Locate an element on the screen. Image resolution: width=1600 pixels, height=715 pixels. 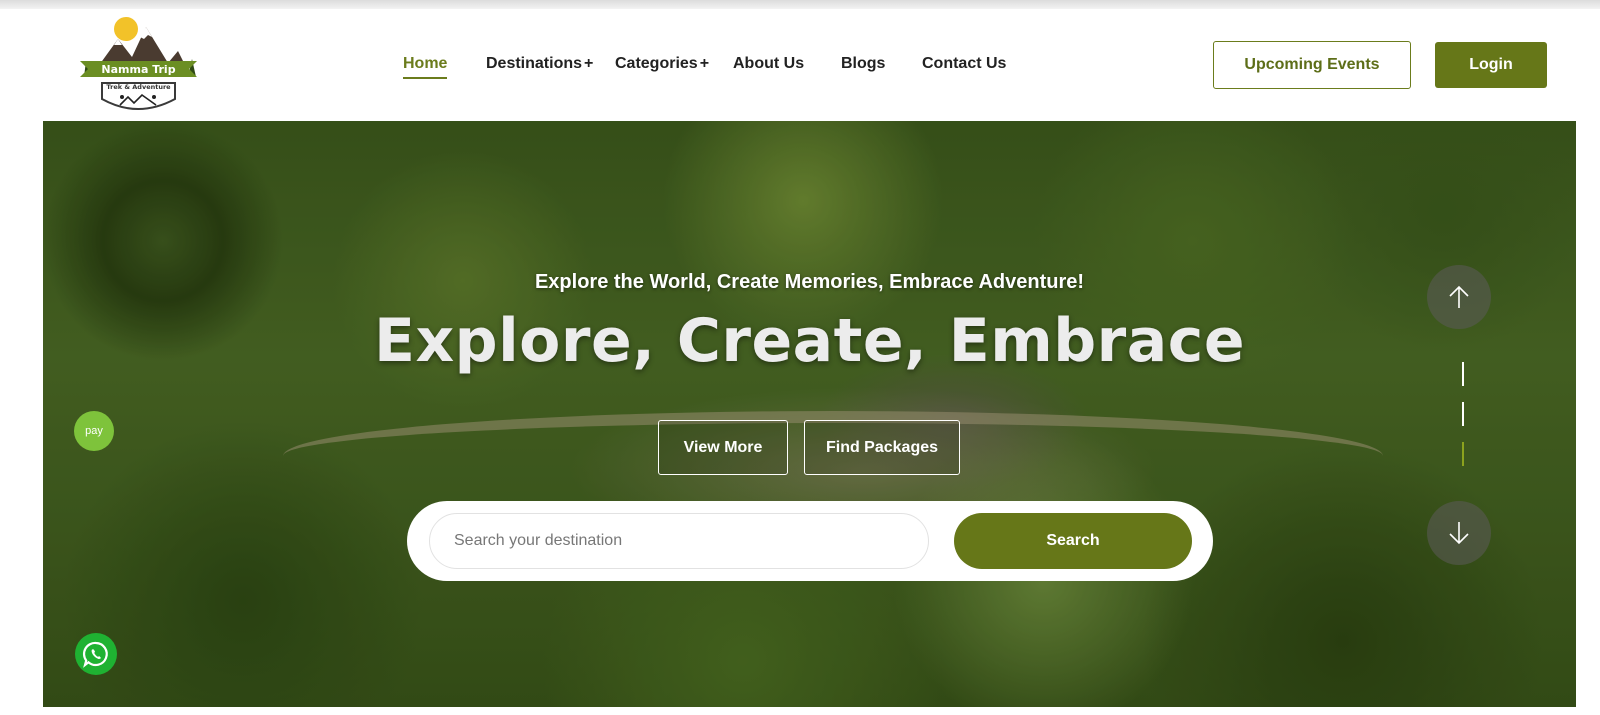
browser-top-strip is located at coordinates (800, 4).